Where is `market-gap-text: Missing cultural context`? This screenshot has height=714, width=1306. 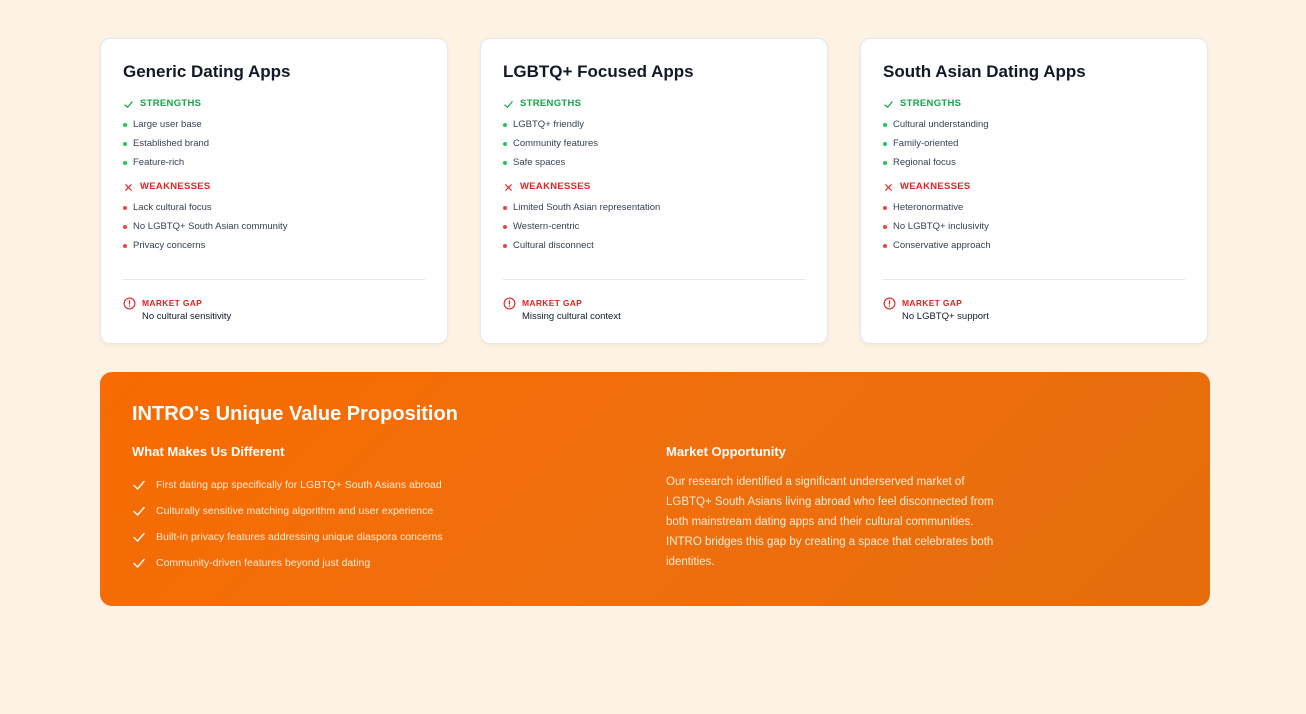
market-gap-text: Missing cultural context is located at coordinates (571, 316).